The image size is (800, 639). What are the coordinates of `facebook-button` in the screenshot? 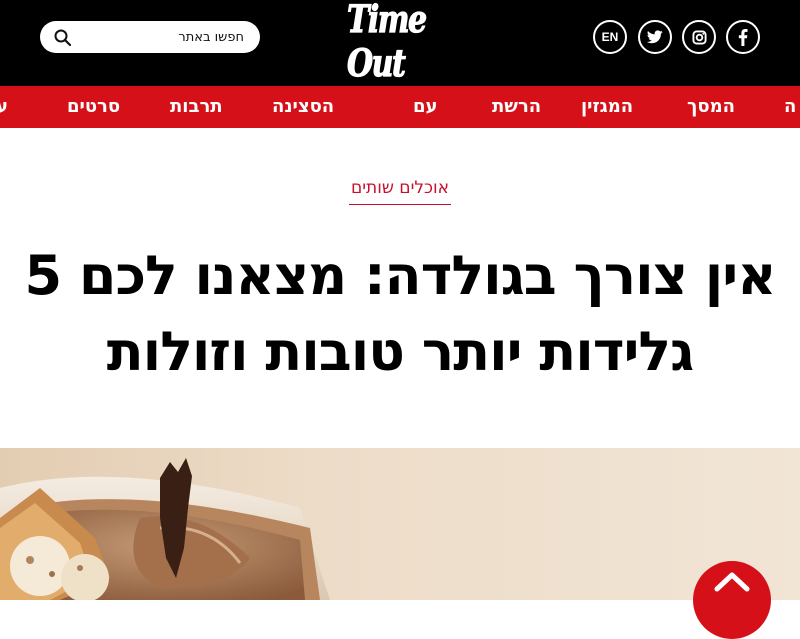 It's located at (743, 37).